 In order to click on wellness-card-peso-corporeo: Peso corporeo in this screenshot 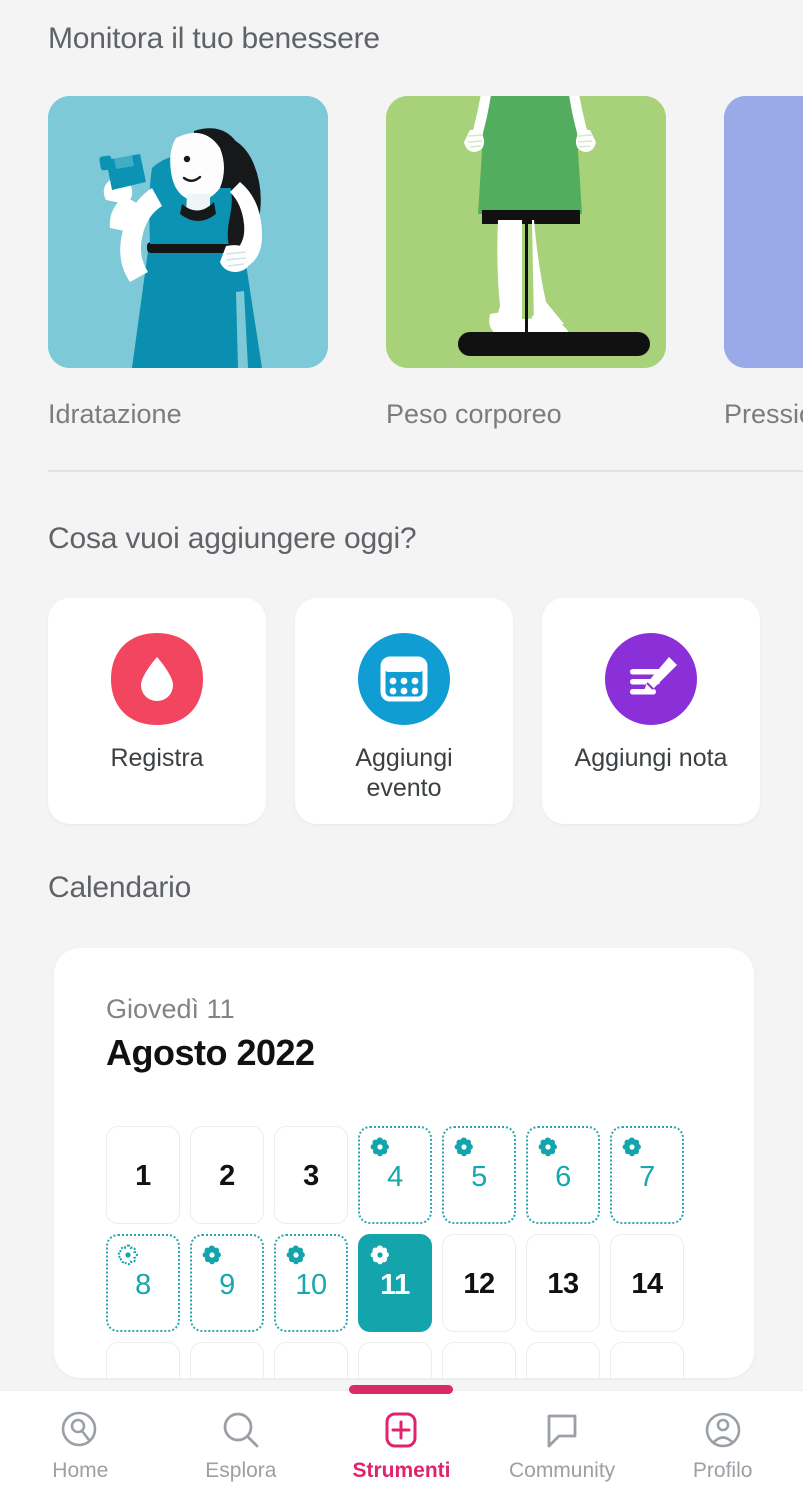, I will do `click(526, 268)`.